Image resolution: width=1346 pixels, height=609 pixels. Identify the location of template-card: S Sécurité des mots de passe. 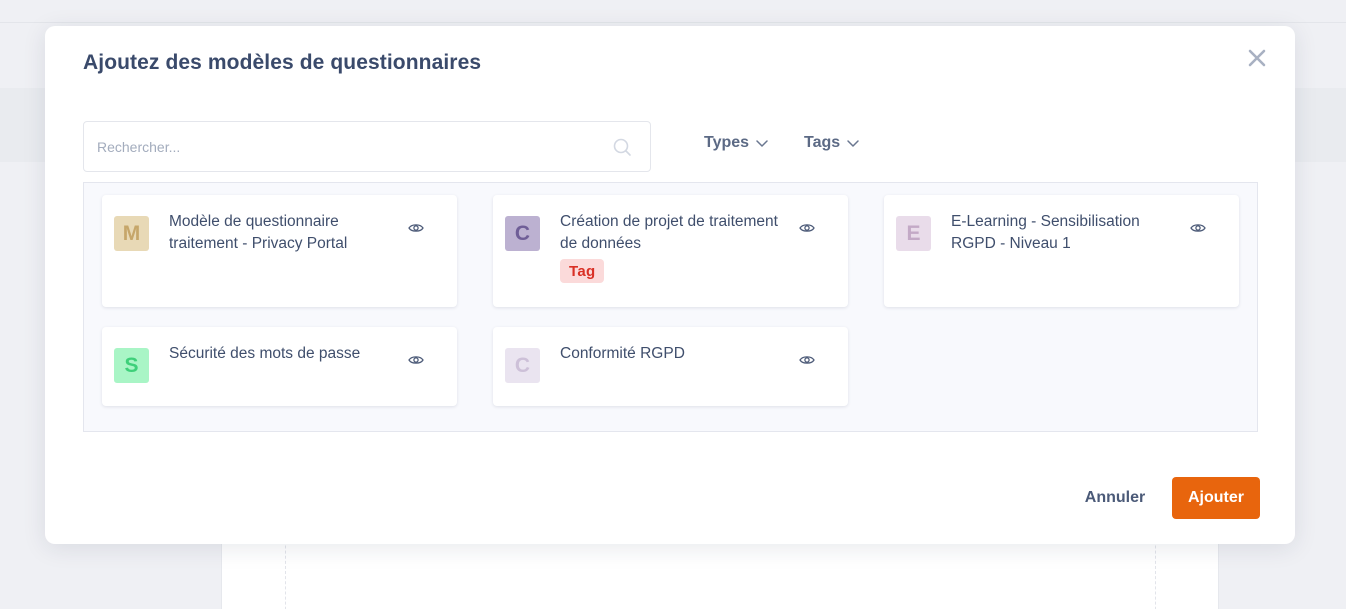
(279, 366).